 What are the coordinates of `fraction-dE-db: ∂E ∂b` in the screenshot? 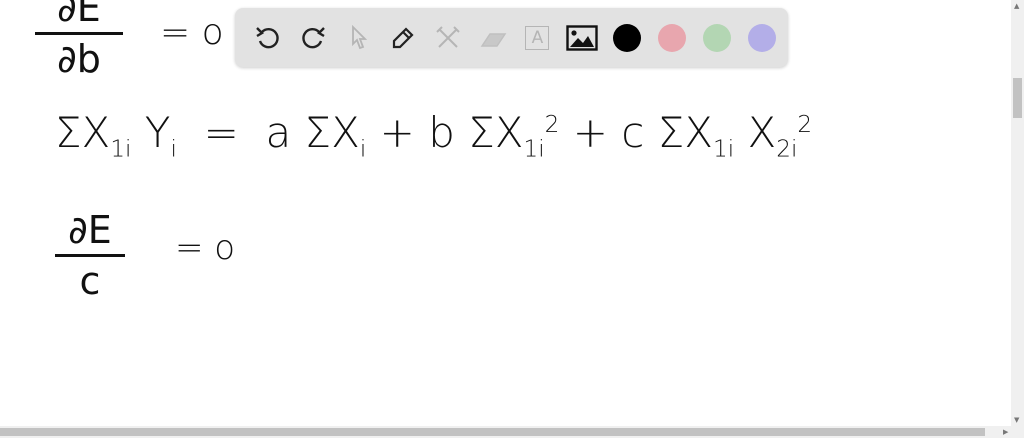 It's located at (79, 40).